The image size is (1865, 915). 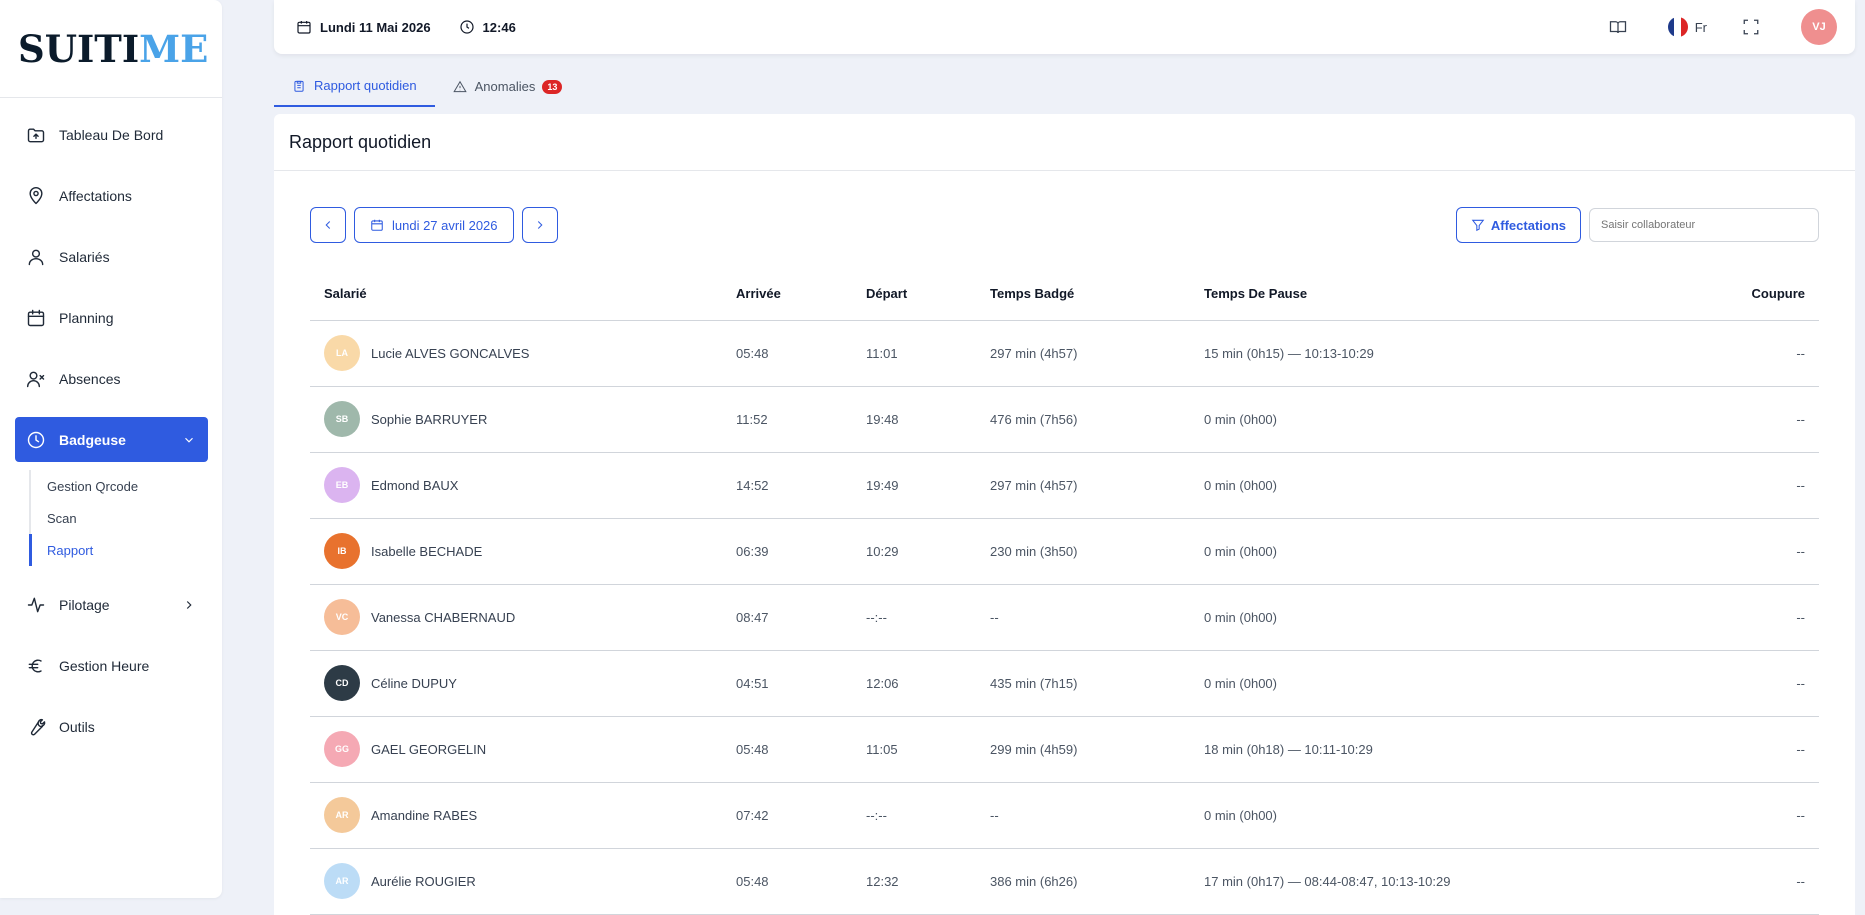 What do you see at coordinates (523, 551) in the screenshot?
I see `employee: IB Isabelle BECHADE` at bounding box center [523, 551].